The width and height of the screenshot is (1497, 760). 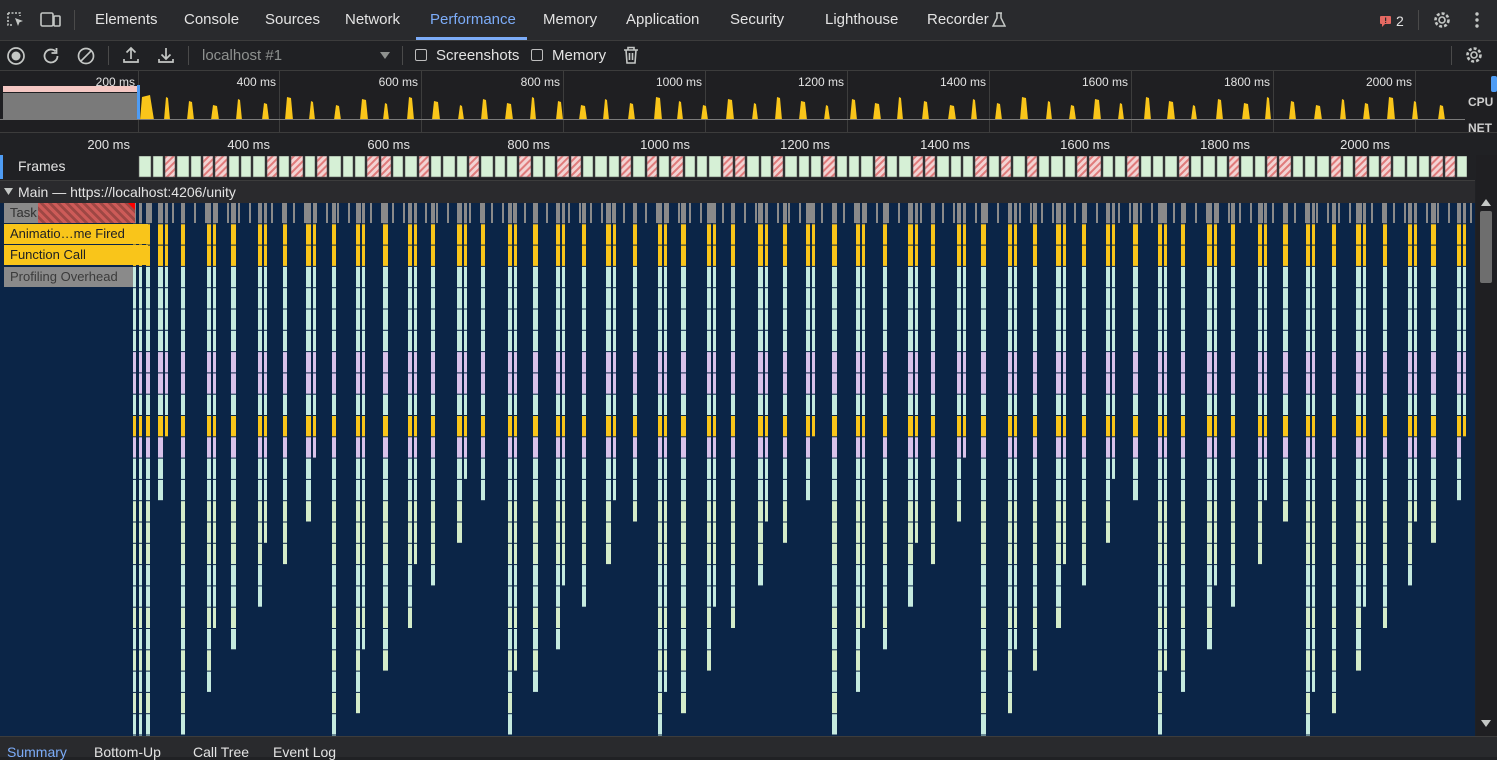 I want to click on tab-console: Console, so click(x=211, y=20).